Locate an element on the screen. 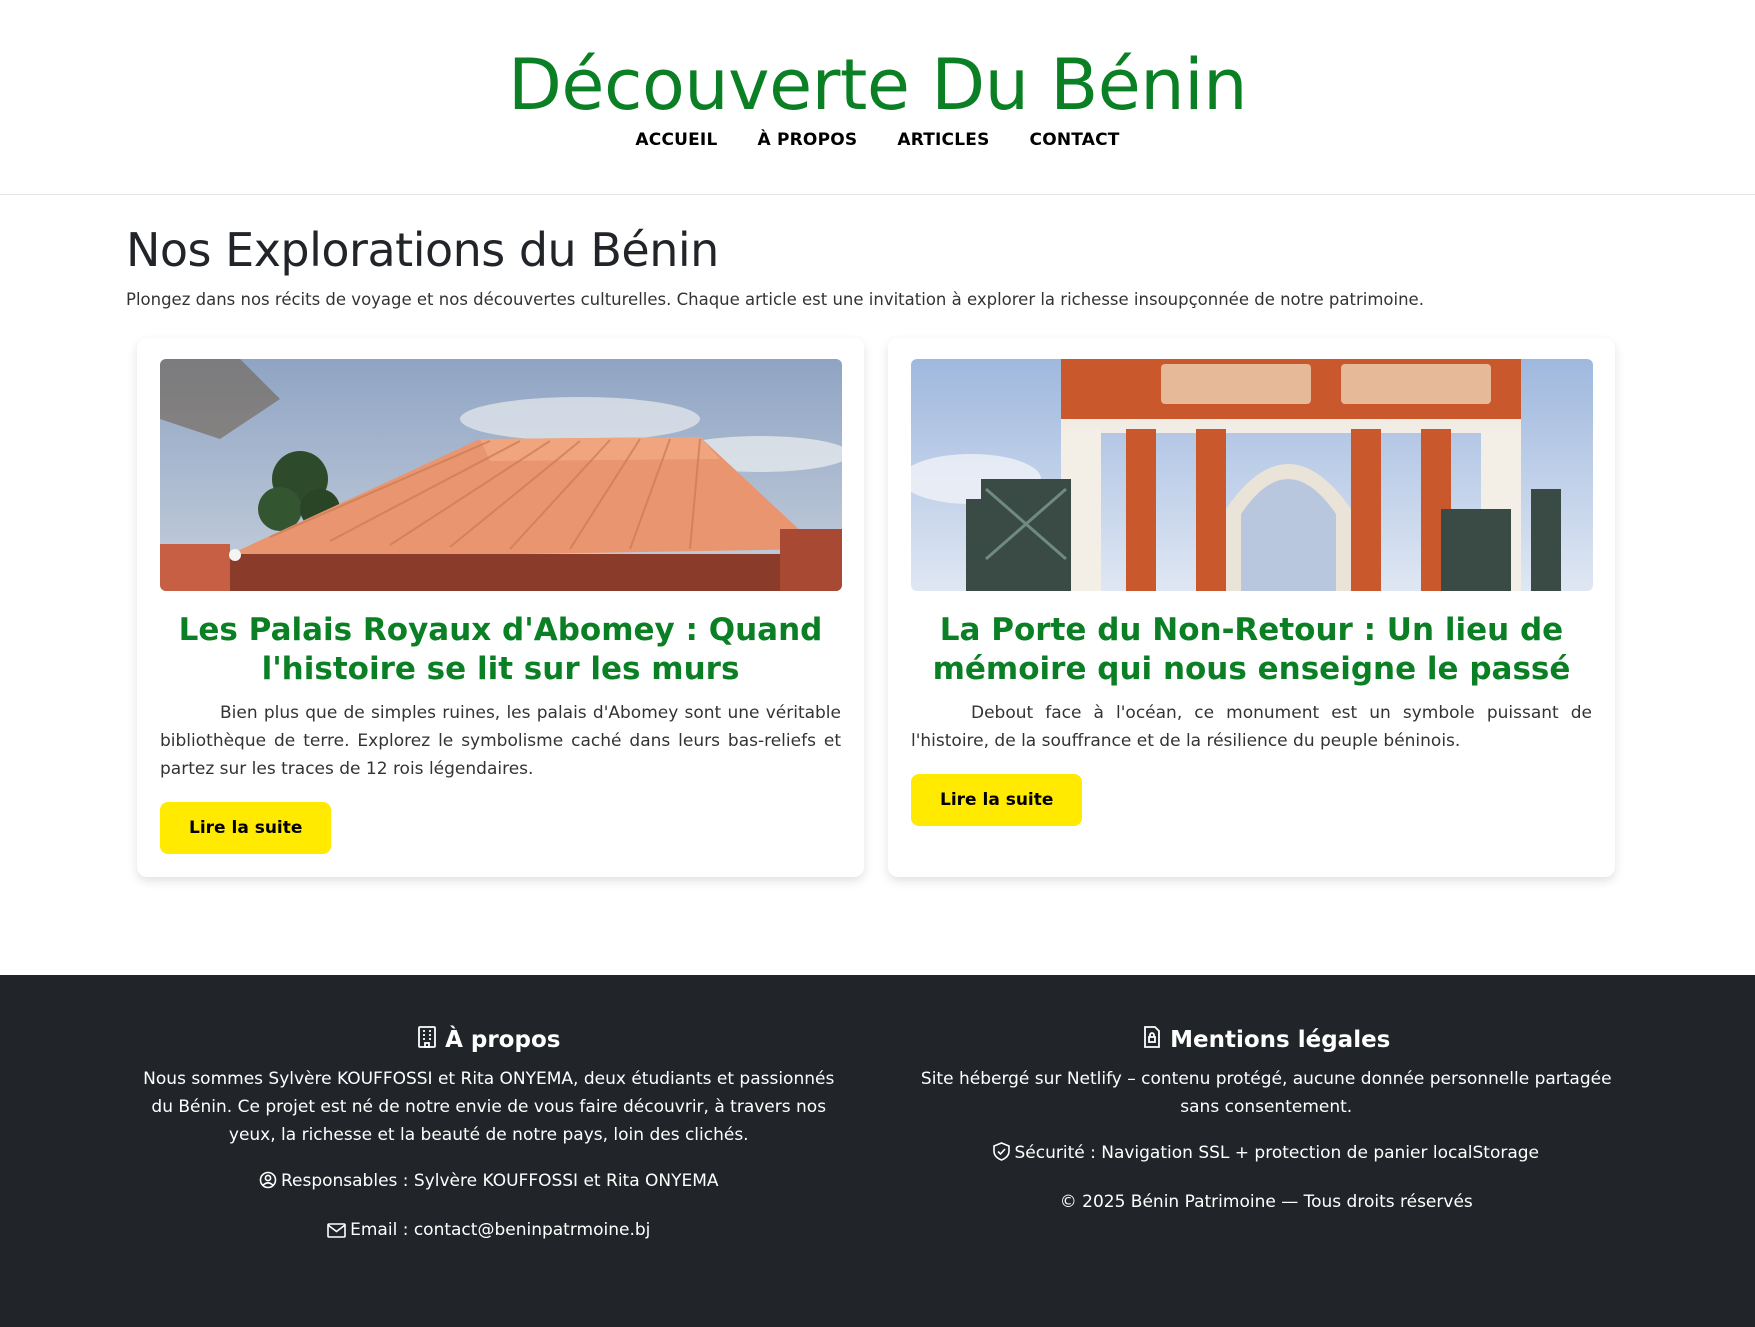 Image resolution: width=1755 pixels, height=1327 pixels. nav-a-propos: À PROPOS is located at coordinates (808, 140).